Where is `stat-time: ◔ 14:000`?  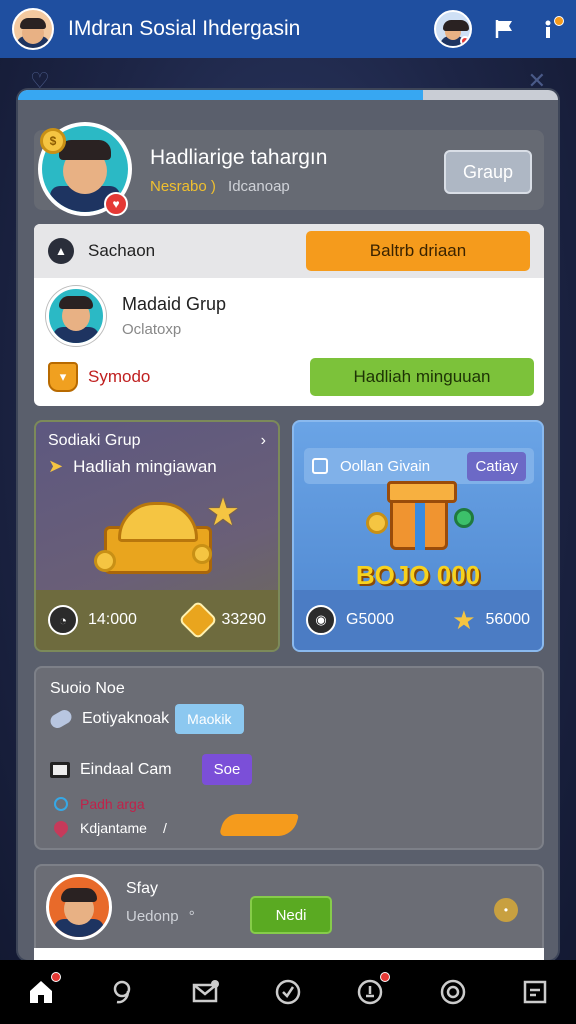
stat-time: ◔ 14:000 is located at coordinates (92, 620).